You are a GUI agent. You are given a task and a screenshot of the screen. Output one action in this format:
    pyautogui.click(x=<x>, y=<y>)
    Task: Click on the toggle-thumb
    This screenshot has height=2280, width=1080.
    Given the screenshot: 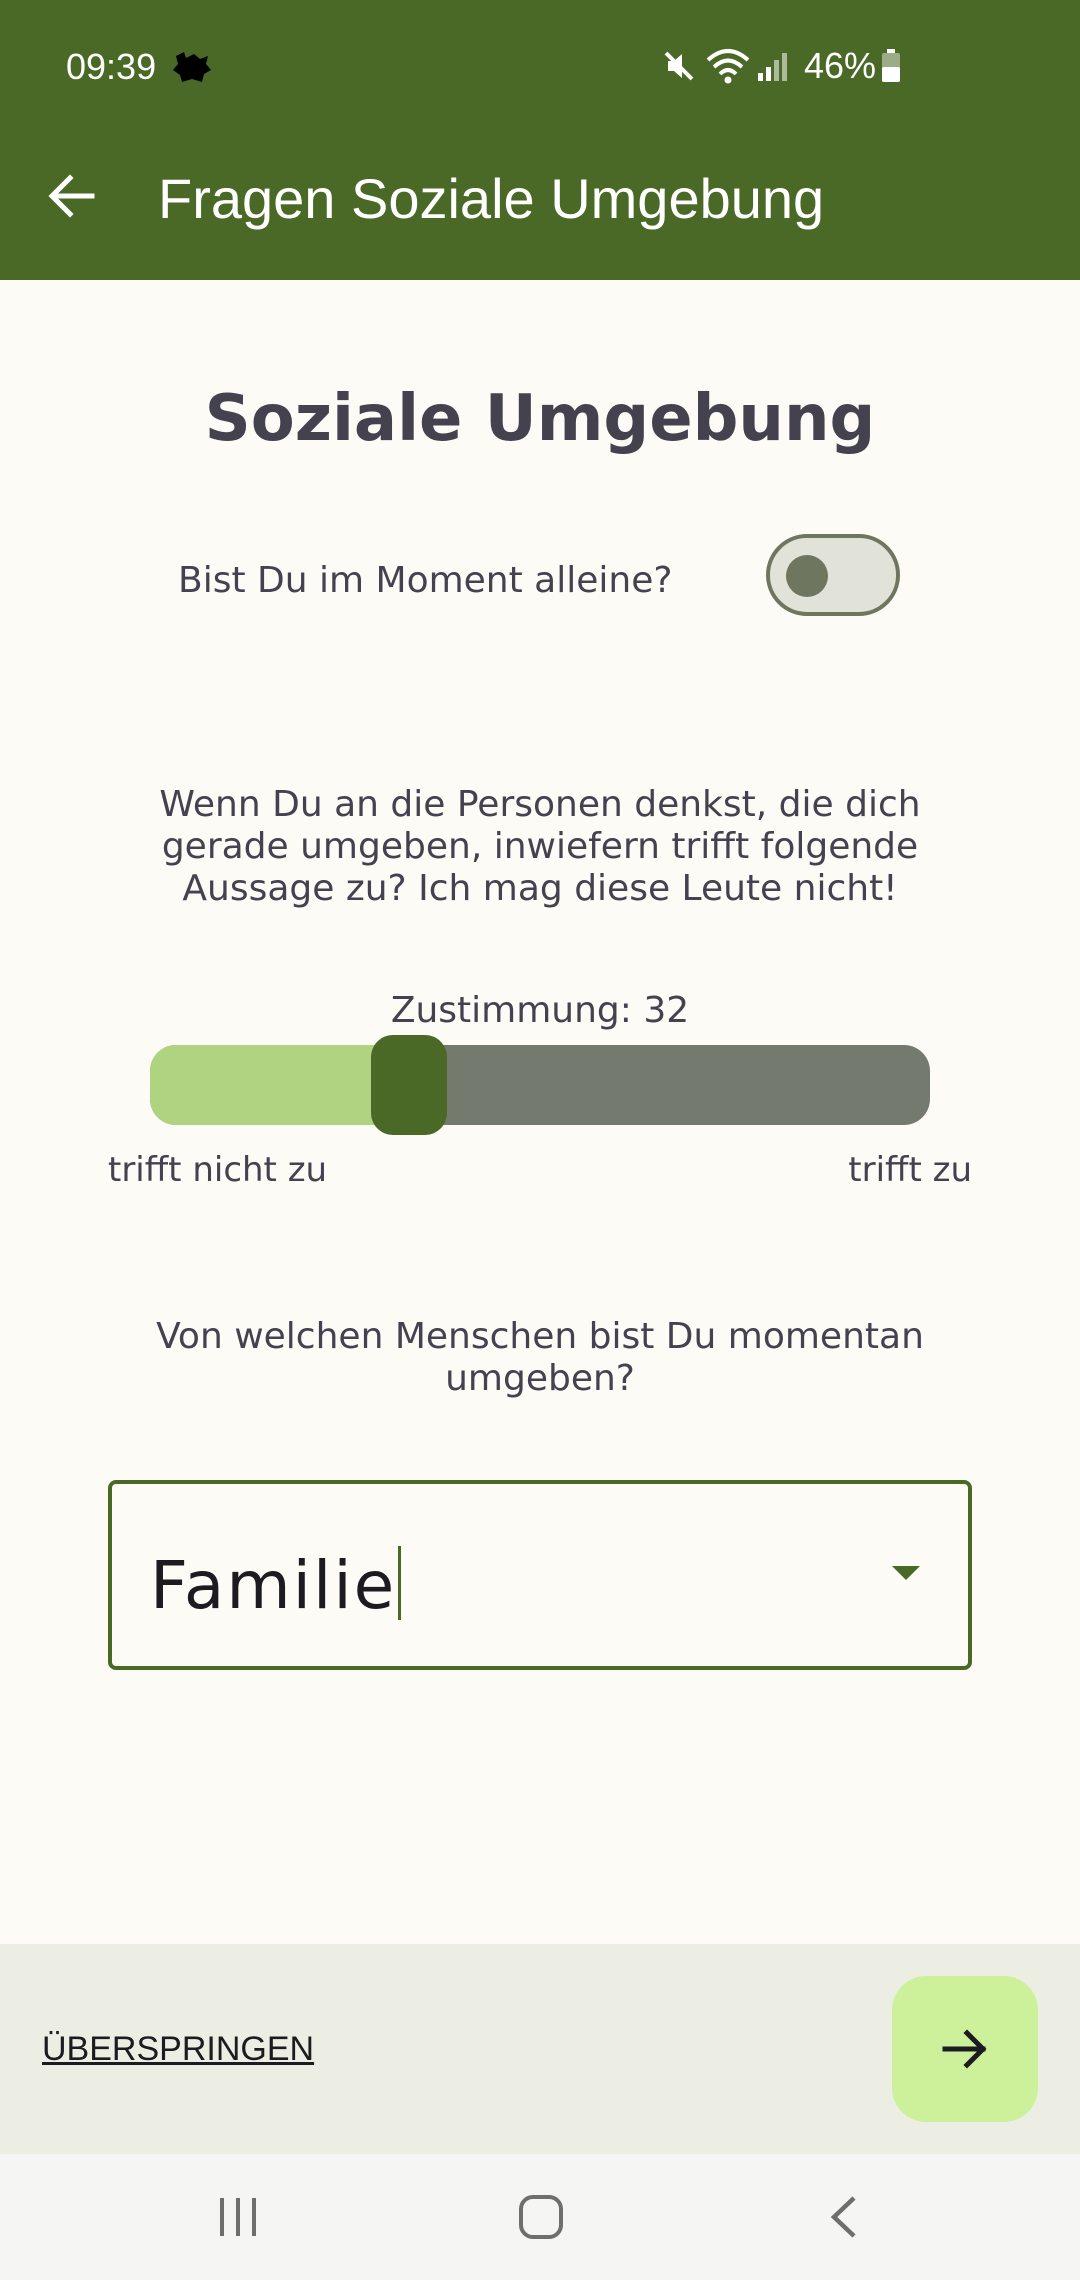 What is the action you would take?
    pyautogui.click(x=807, y=576)
    